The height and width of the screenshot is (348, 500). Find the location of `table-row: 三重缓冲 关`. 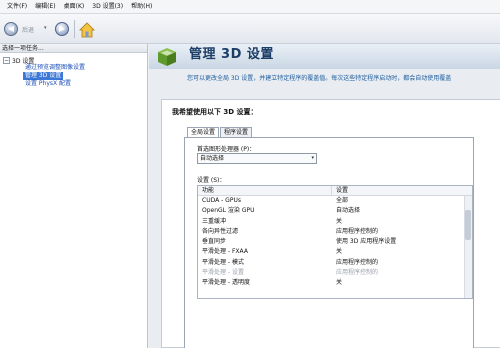

table-row: 三重缓冲 关 is located at coordinates (335, 222).